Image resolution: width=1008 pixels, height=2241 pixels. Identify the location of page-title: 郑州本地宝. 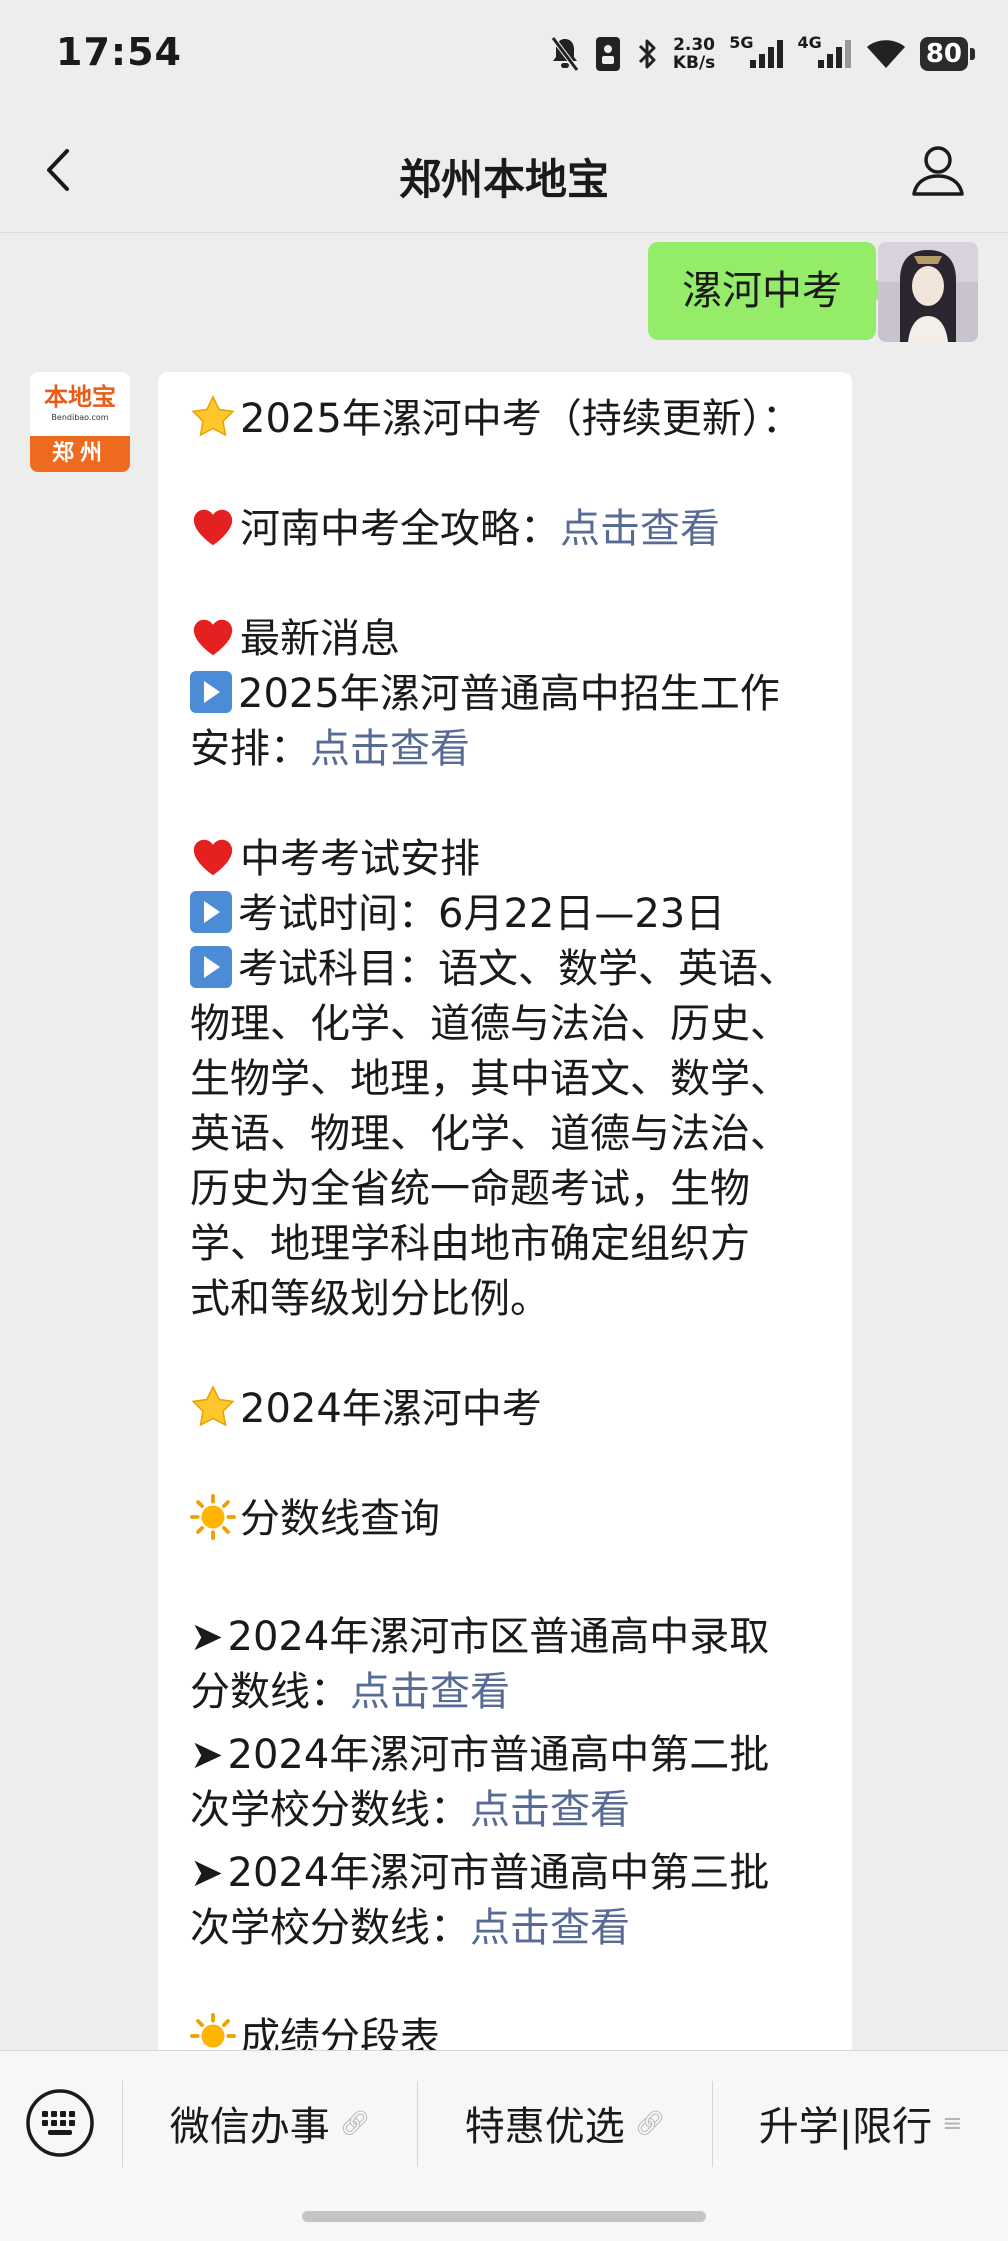
(503, 179).